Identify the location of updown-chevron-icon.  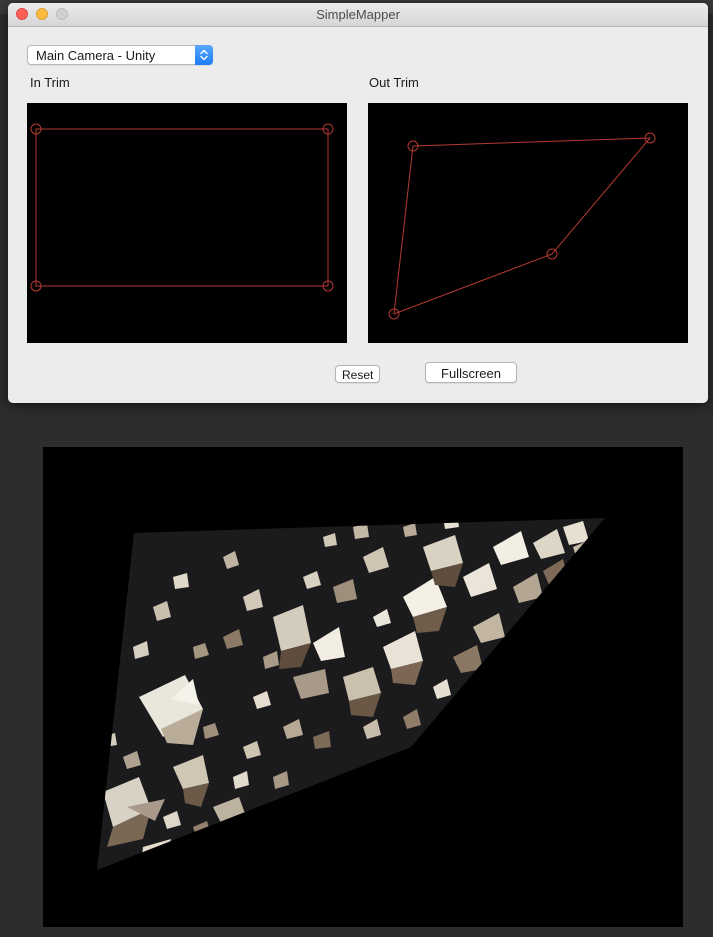
(204, 55).